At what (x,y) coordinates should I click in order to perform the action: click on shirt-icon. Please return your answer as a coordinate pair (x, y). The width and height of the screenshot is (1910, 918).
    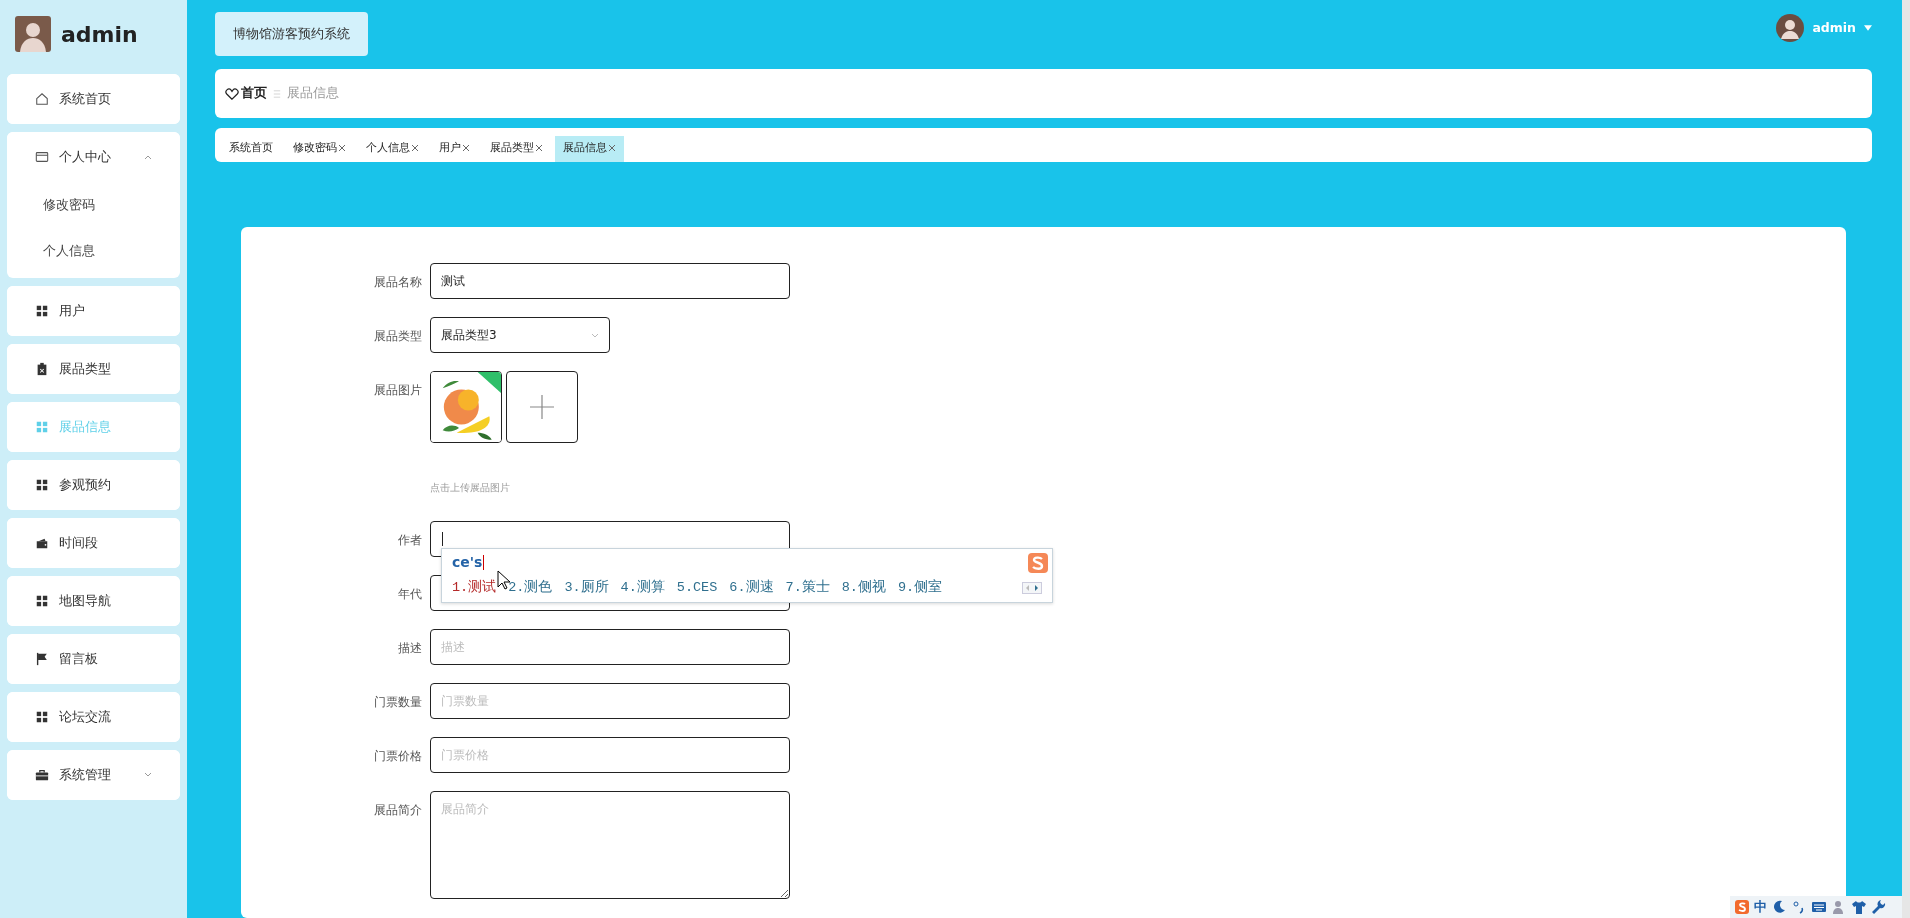
    Looking at the image, I should click on (1859, 907).